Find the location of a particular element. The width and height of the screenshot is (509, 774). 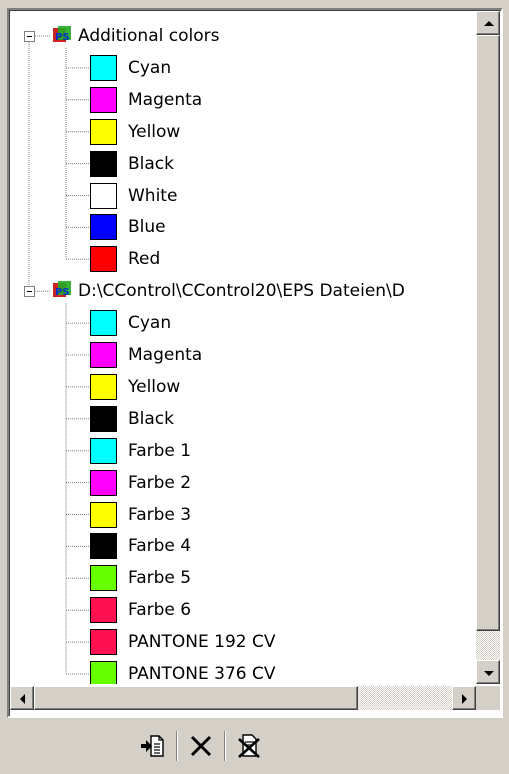

arrow-down-icon is located at coordinates (489, 673).